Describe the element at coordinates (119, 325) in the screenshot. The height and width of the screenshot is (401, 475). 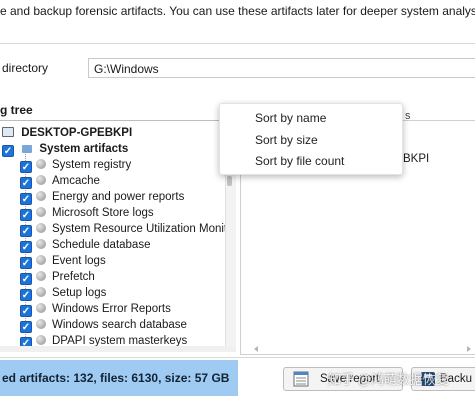
I see `tree-item-label: Windows search database` at that location.